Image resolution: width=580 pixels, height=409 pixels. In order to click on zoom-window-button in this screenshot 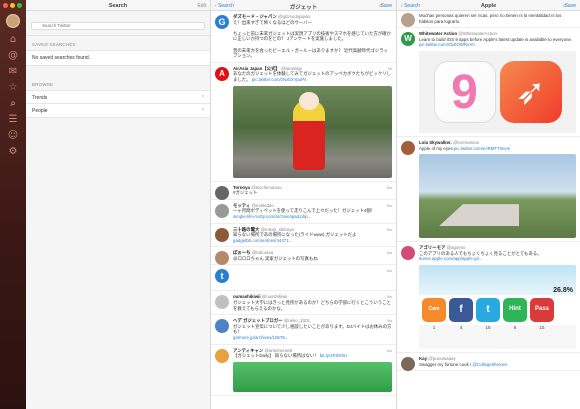, I will do `click(19, 5)`.